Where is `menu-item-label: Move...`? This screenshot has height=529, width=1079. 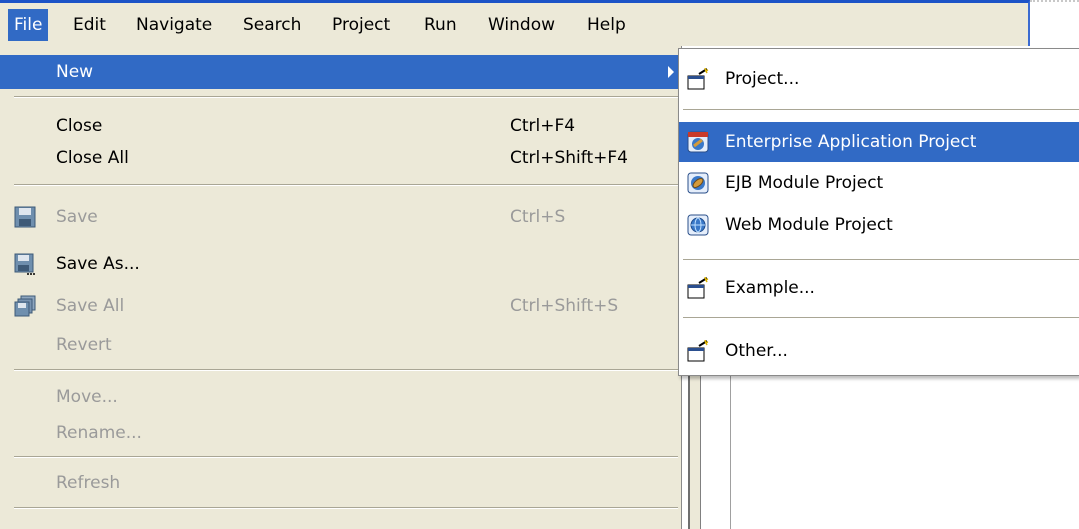 menu-item-label: Move... is located at coordinates (87, 397).